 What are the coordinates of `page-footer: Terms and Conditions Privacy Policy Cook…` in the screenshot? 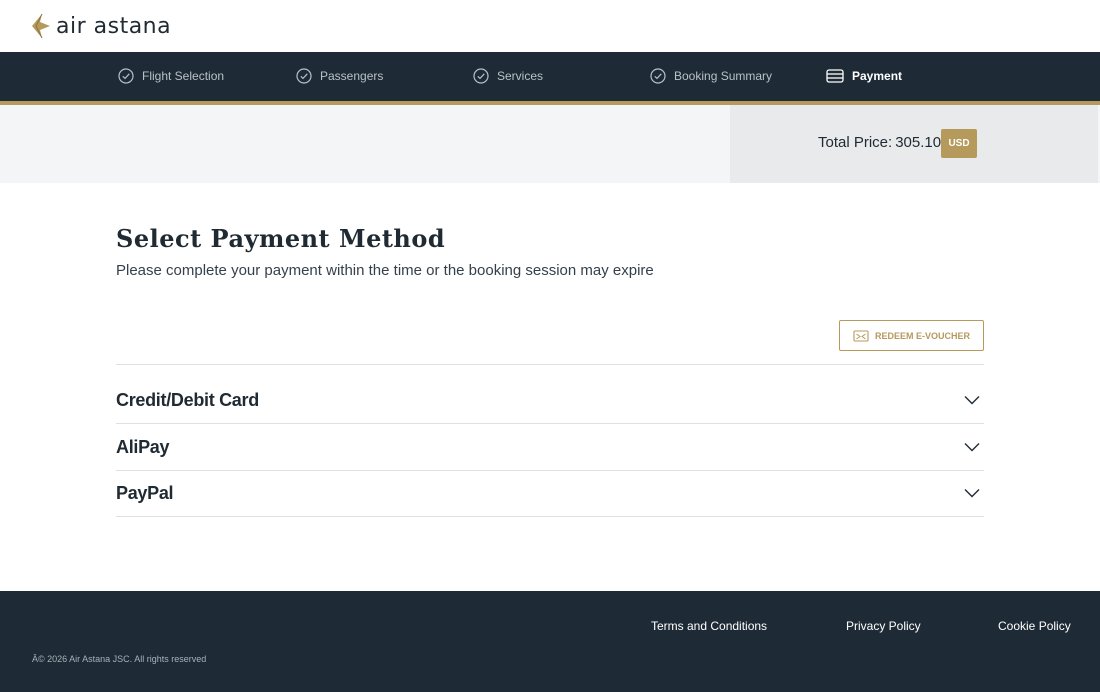 It's located at (550, 641).